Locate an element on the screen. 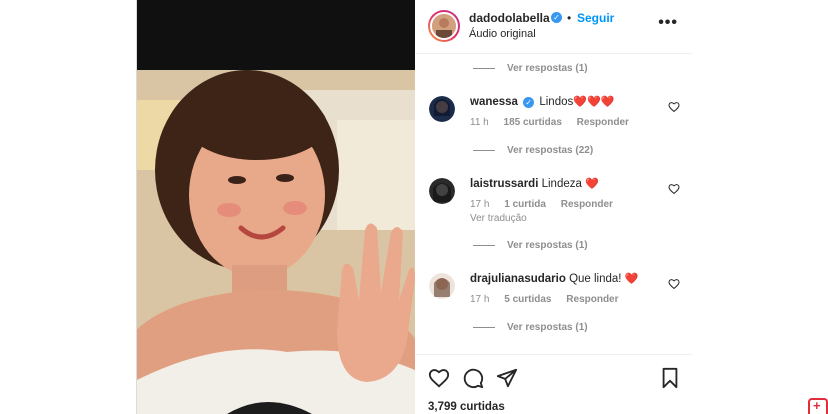  comment-icon is located at coordinates (473, 378).